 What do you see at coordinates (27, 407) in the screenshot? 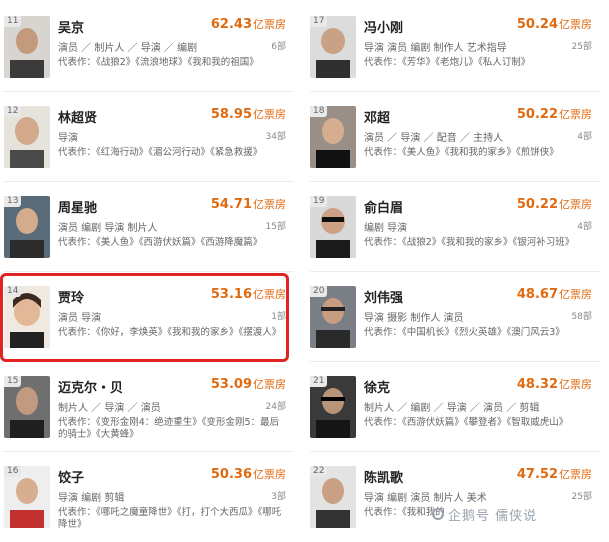
I see `avatar: 15` at bounding box center [27, 407].